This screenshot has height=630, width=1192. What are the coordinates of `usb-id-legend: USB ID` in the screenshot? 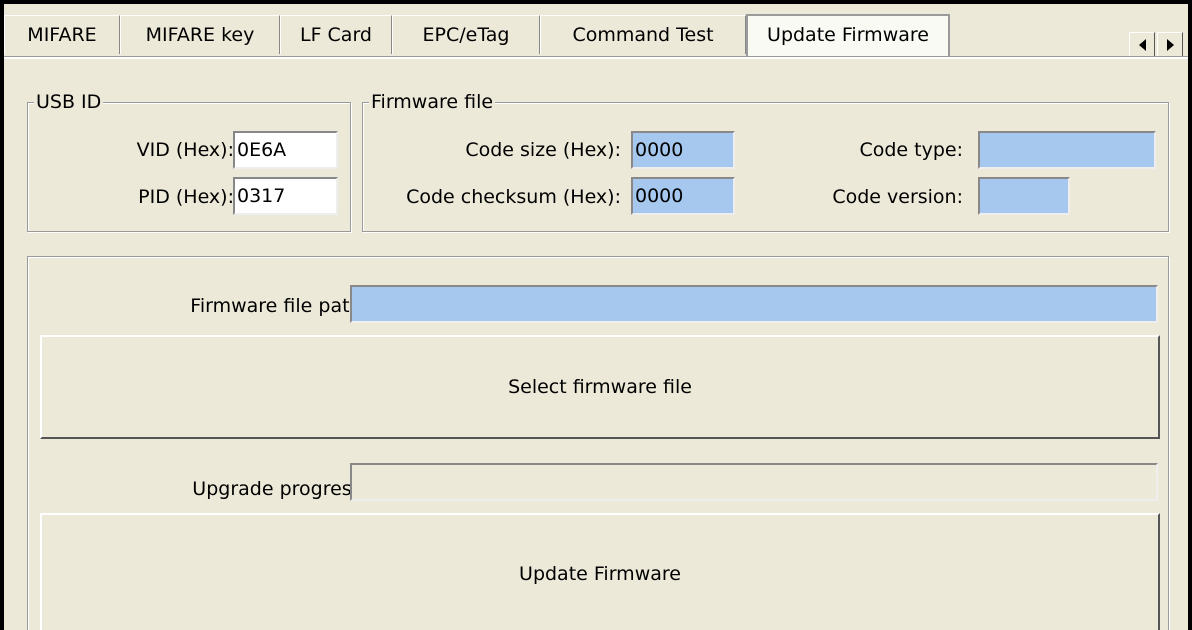 It's located at (69, 102).